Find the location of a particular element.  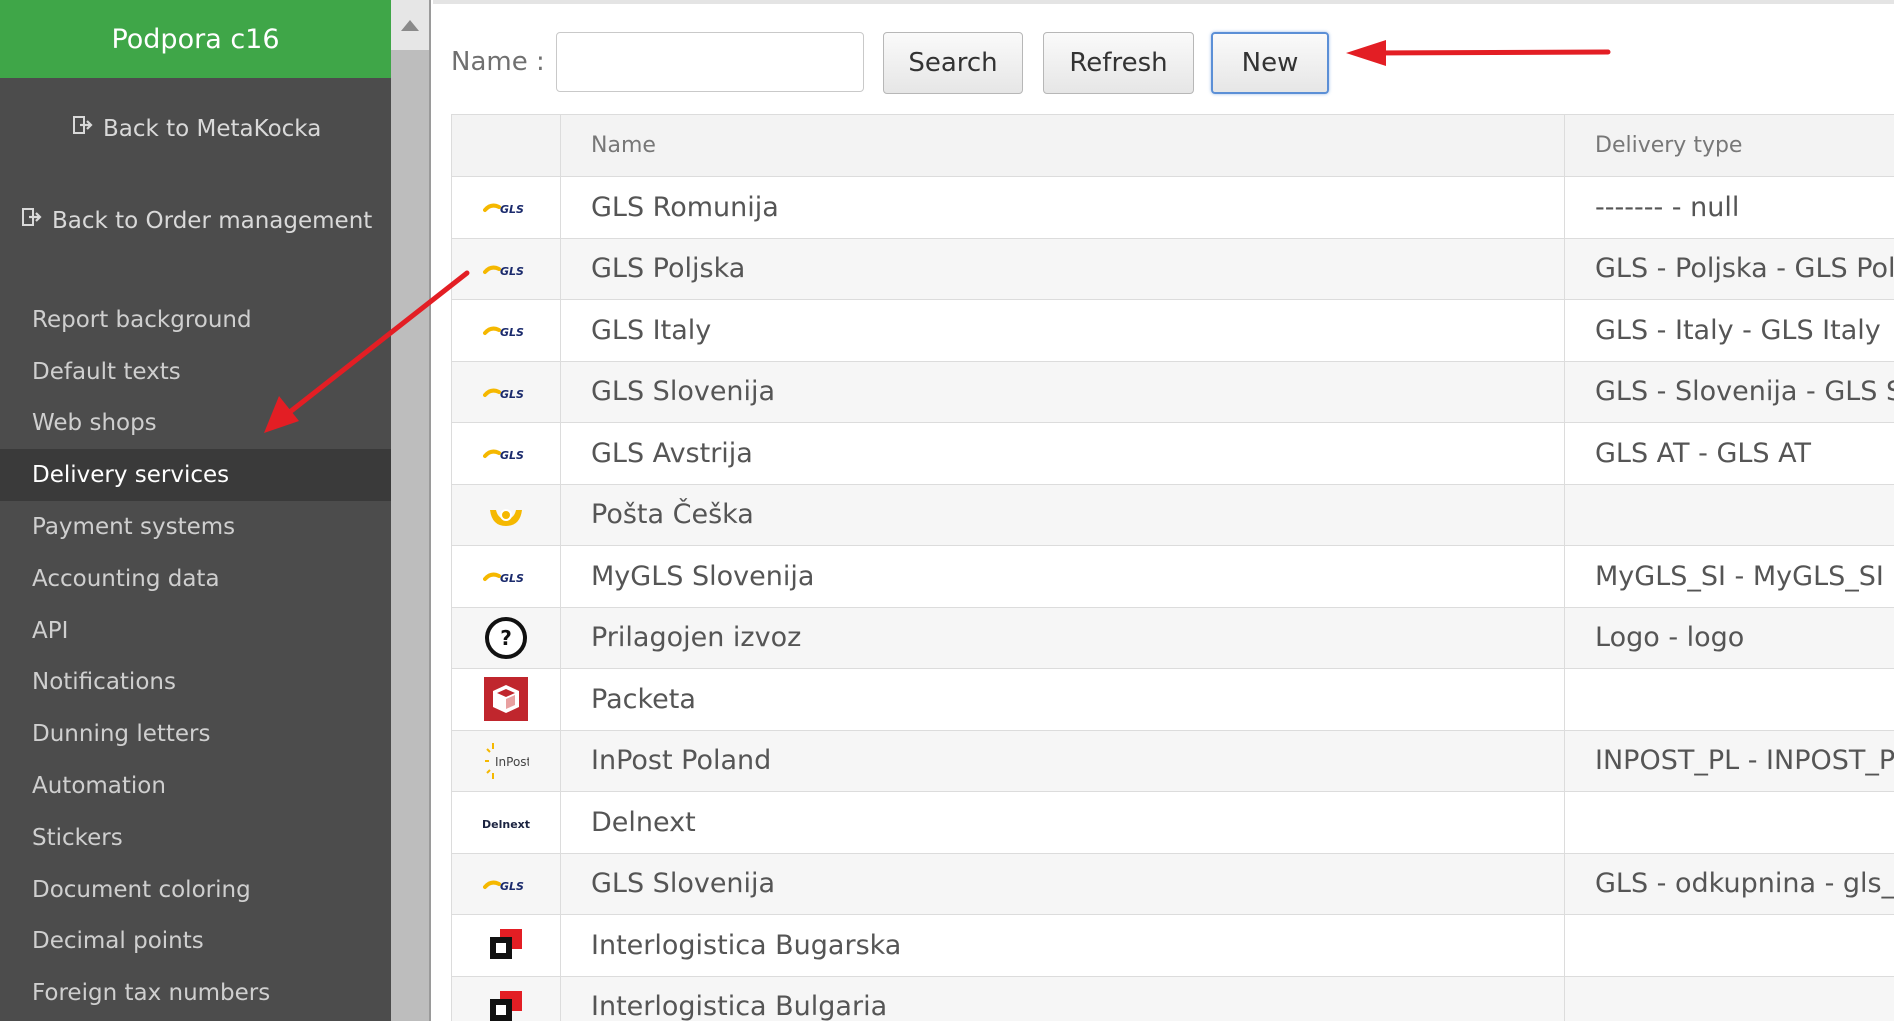

service-name-cell: Interlogistica Bulgaria is located at coordinates (1062, 998).